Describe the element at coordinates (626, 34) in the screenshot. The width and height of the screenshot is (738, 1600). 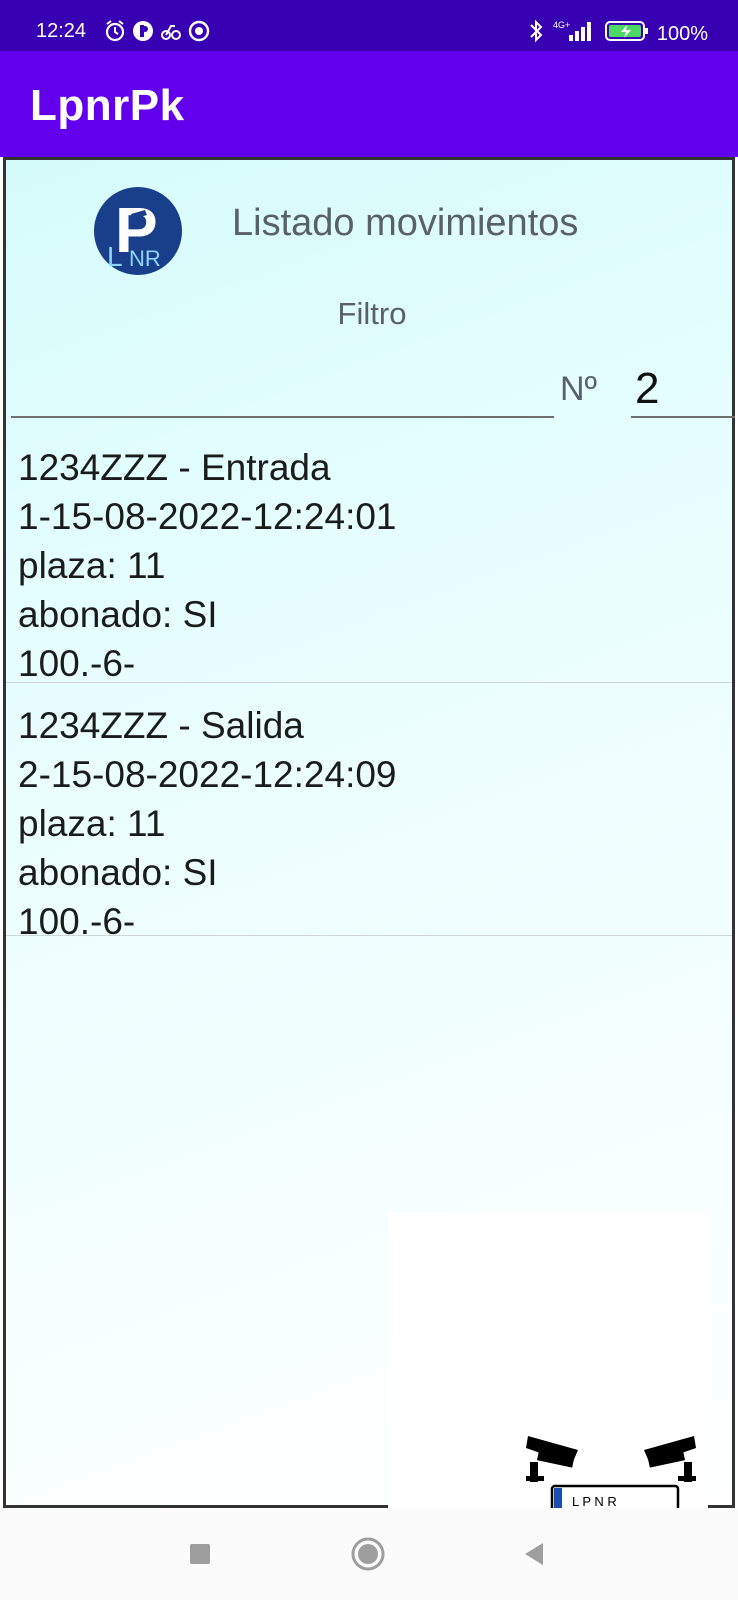
I see `battery-icon` at that location.